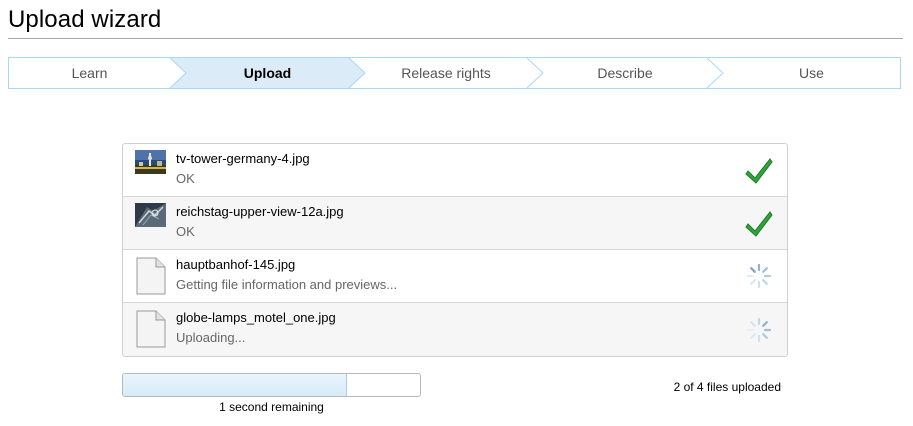  What do you see at coordinates (243, 158) in the screenshot?
I see `file-name: tv-tower-germany-4.jpg` at bounding box center [243, 158].